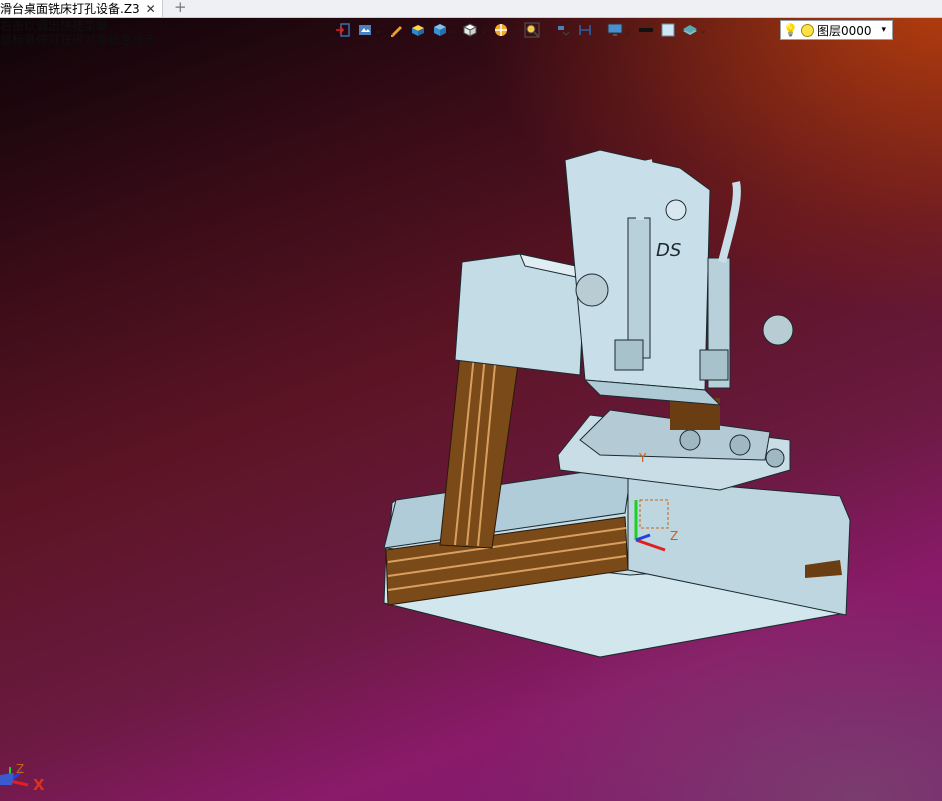  What do you see at coordinates (674, 536) in the screenshot?
I see `axis-z-label: Z` at bounding box center [674, 536].